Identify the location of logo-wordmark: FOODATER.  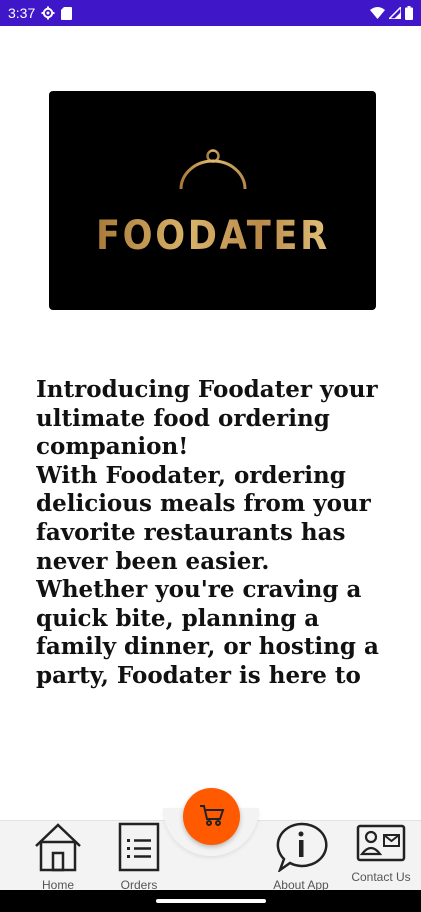
(212, 235).